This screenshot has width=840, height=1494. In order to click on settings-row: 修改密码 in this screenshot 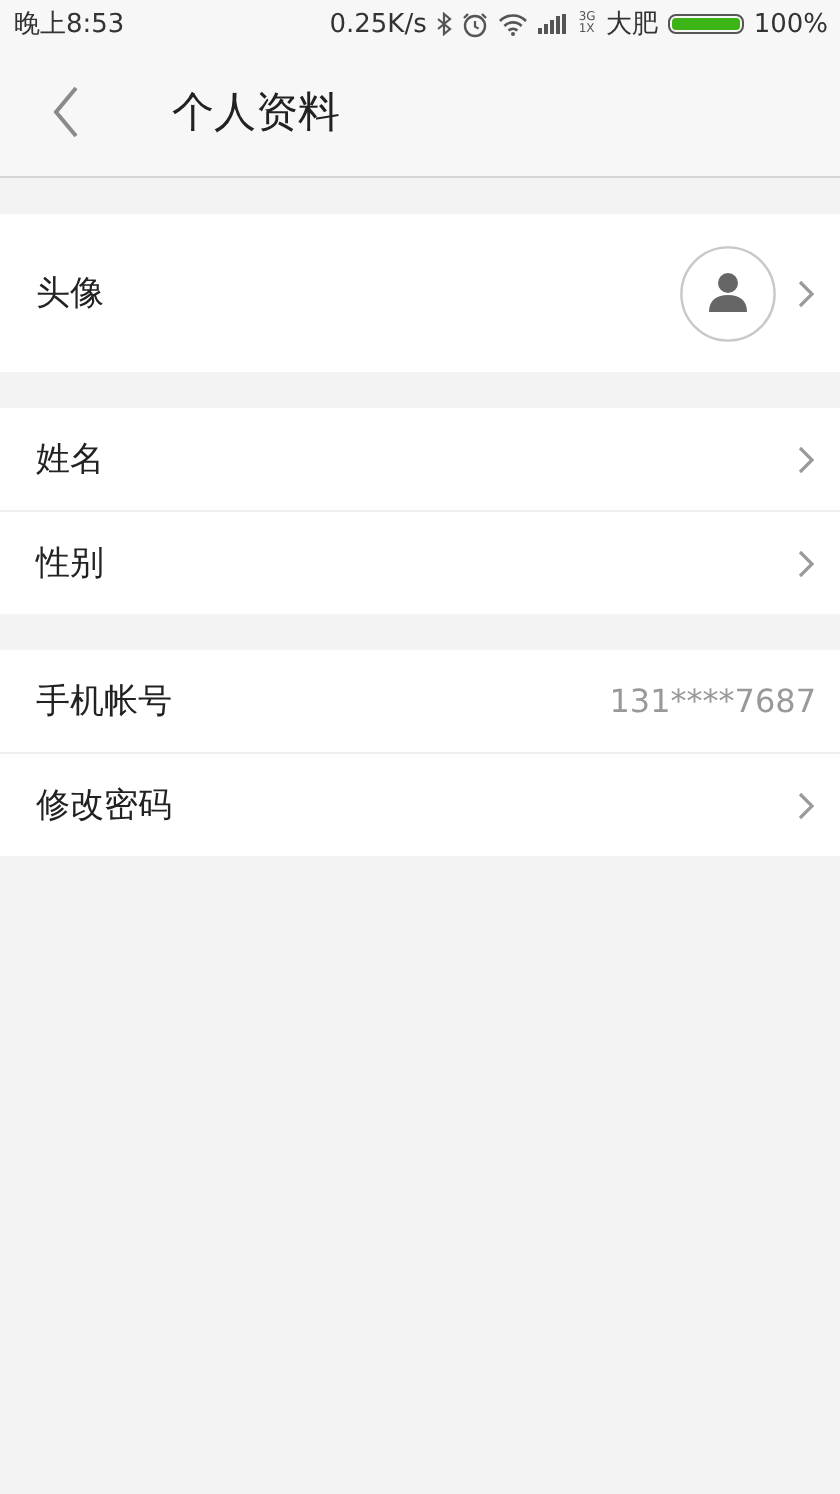, I will do `click(420, 805)`.